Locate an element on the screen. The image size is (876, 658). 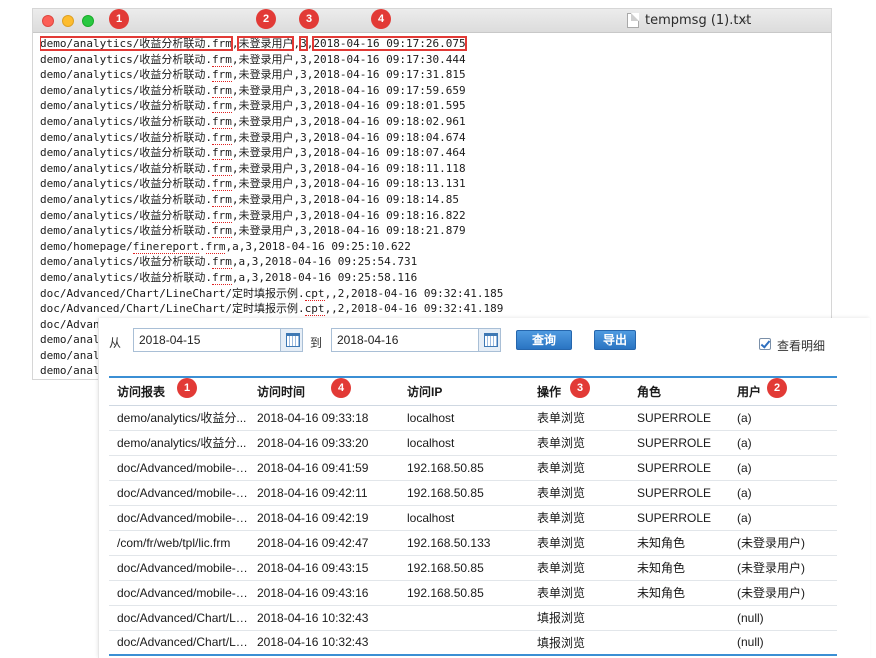
query-button: 查询 is located at coordinates (544, 340).